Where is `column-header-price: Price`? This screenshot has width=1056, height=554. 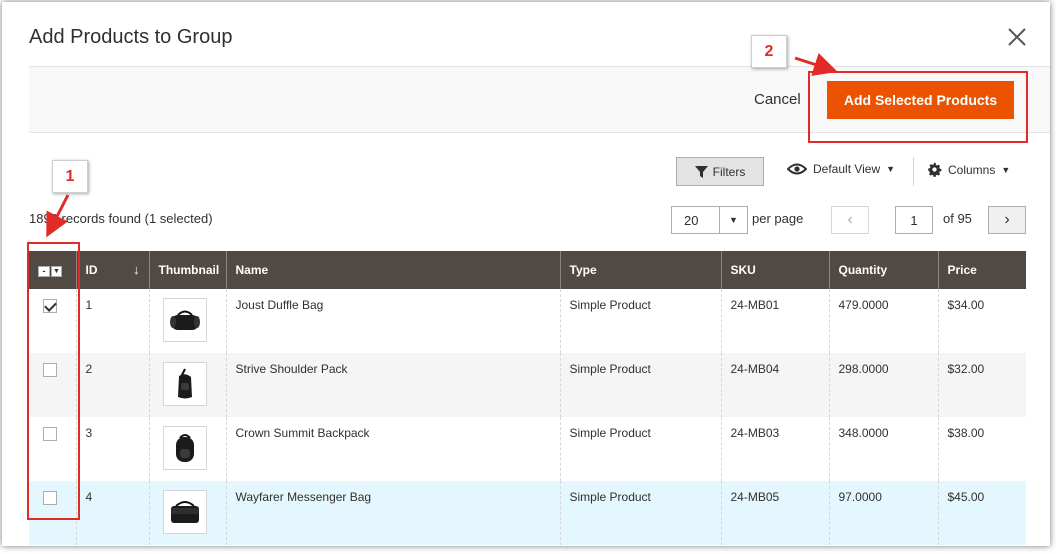
column-header-price: Price is located at coordinates (981, 270).